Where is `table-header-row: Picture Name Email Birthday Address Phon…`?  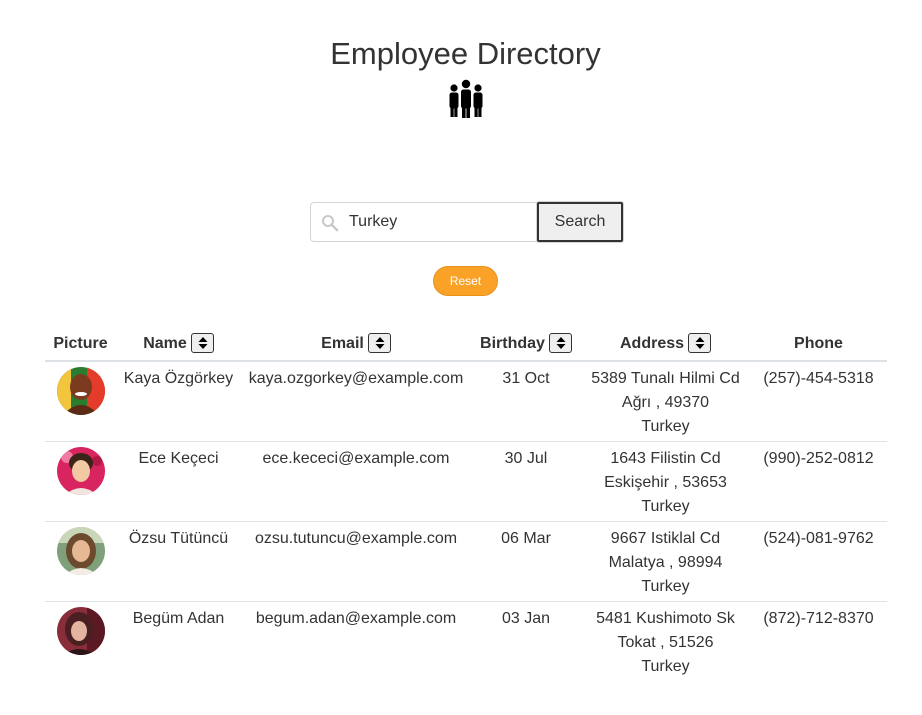
table-header-row: Picture Name Email Birthday Address Phon… is located at coordinates (466, 345).